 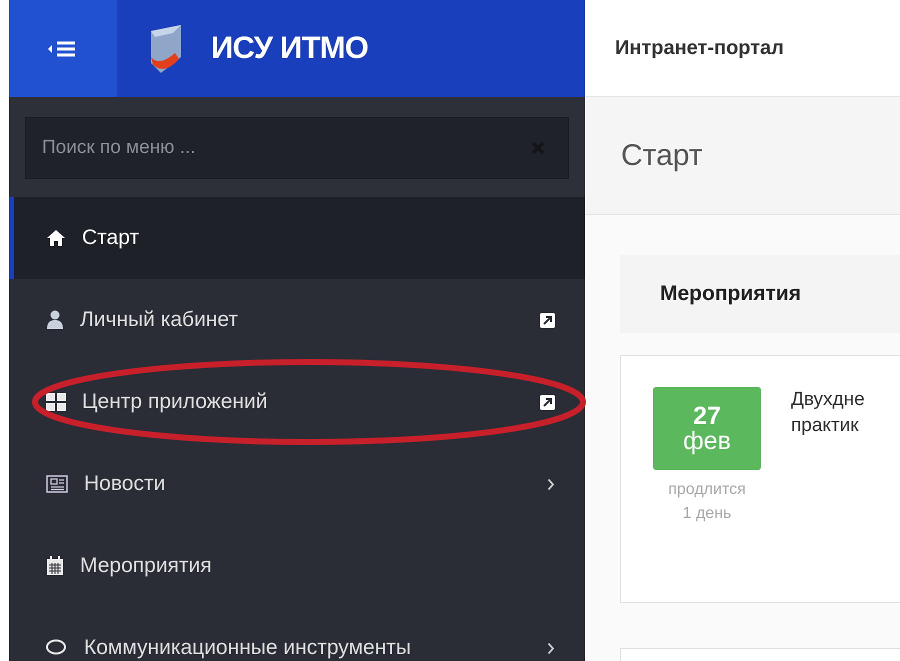 What do you see at coordinates (289, 48) in the screenshot?
I see `brand-title: ИСУ ИТМО` at bounding box center [289, 48].